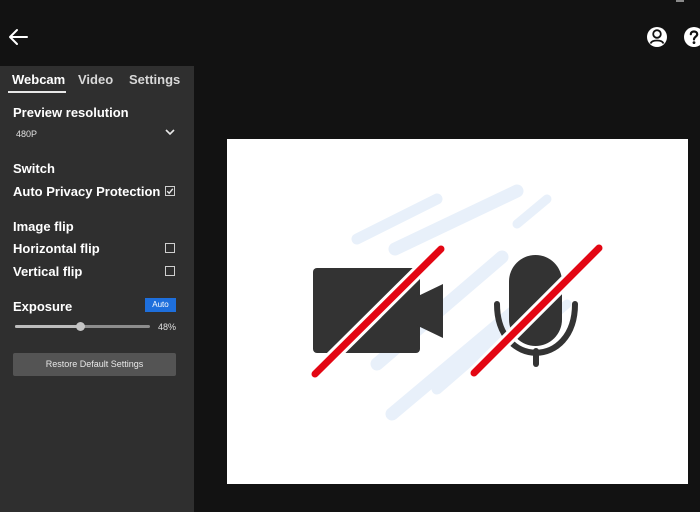 The width and height of the screenshot is (700, 512). I want to click on preview-resolution-title: Preview resolution, so click(71, 112).